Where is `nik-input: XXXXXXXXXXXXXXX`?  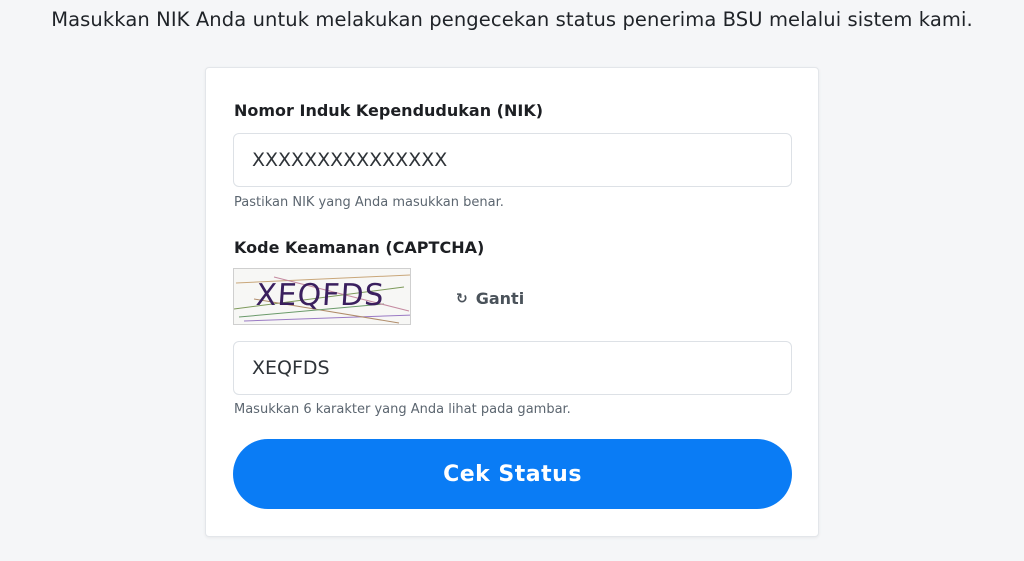 nik-input: XXXXXXXXXXXXXXX is located at coordinates (512, 160).